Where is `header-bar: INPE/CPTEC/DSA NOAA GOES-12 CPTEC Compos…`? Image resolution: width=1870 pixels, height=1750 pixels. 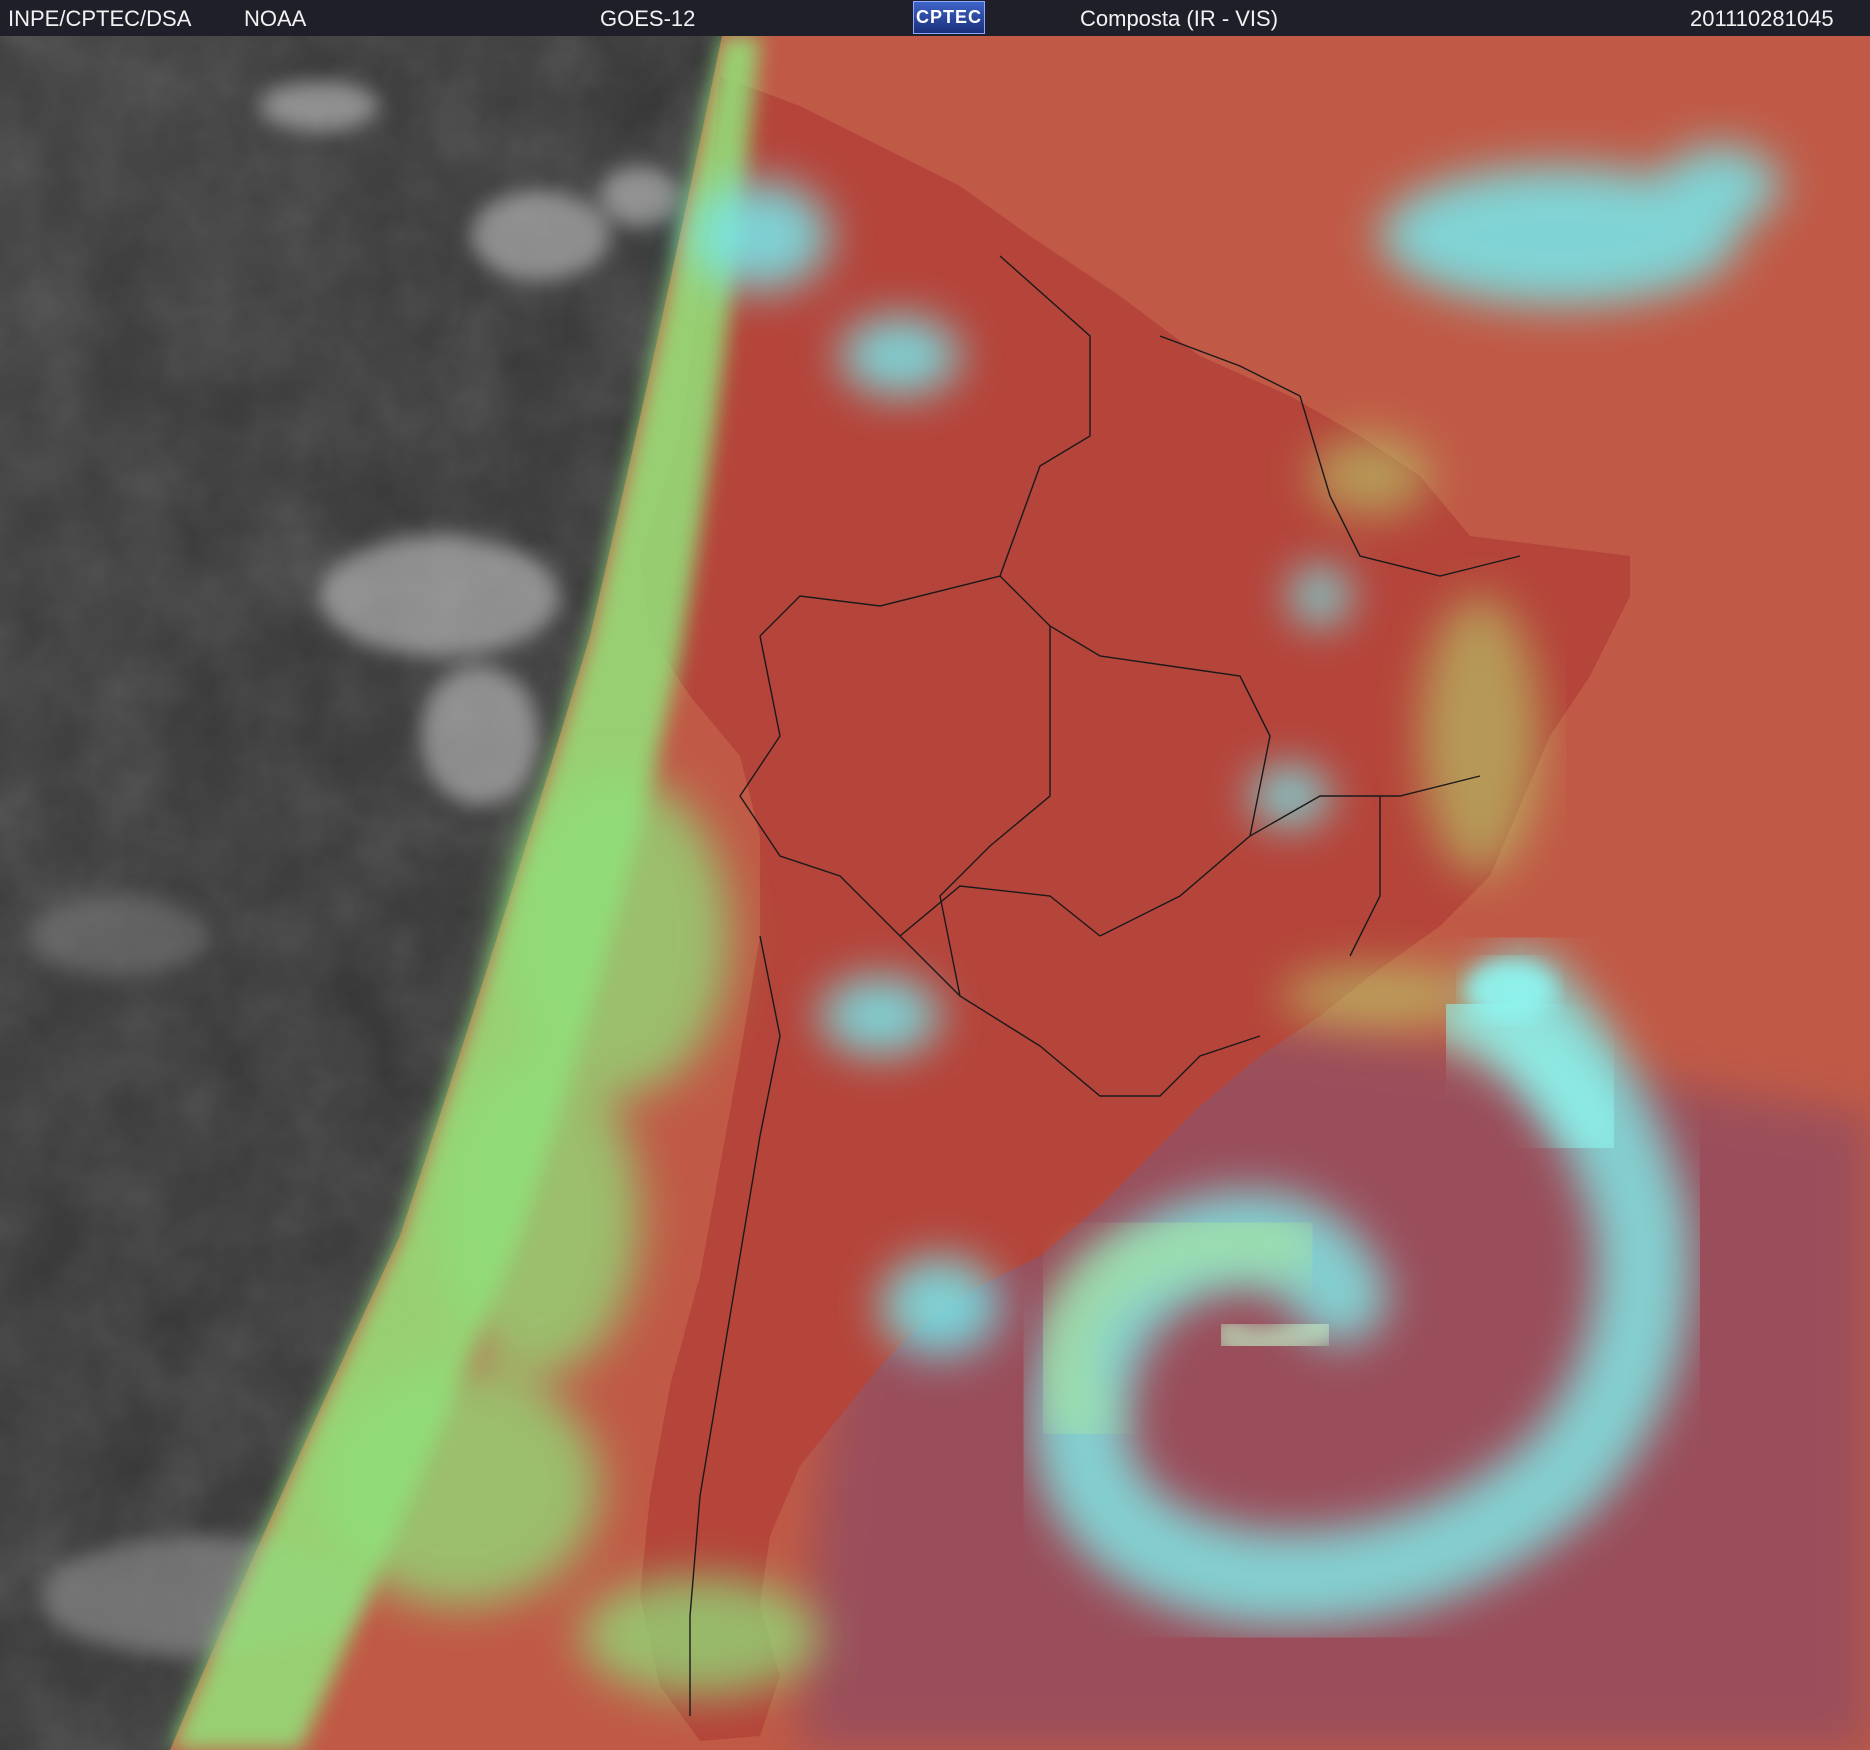 header-bar: INPE/CPTEC/DSA NOAA GOES-12 CPTEC Compos… is located at coordinates (935, 18).